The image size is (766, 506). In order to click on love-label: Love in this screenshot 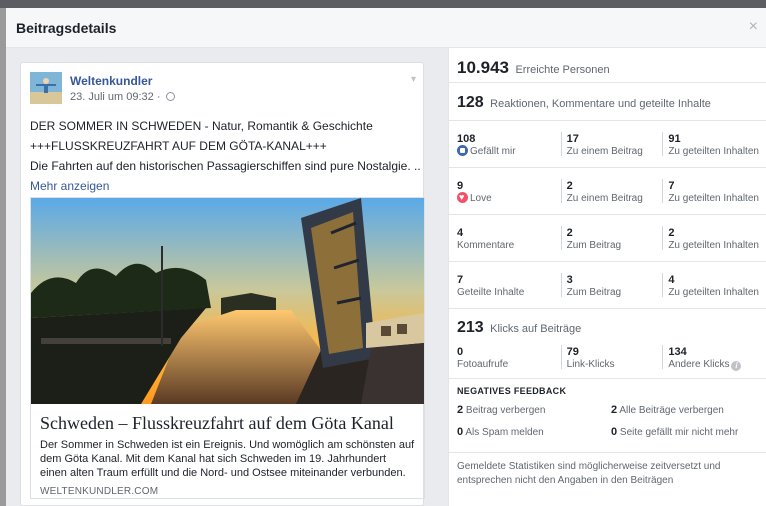, I will do `click(481, 198)`.